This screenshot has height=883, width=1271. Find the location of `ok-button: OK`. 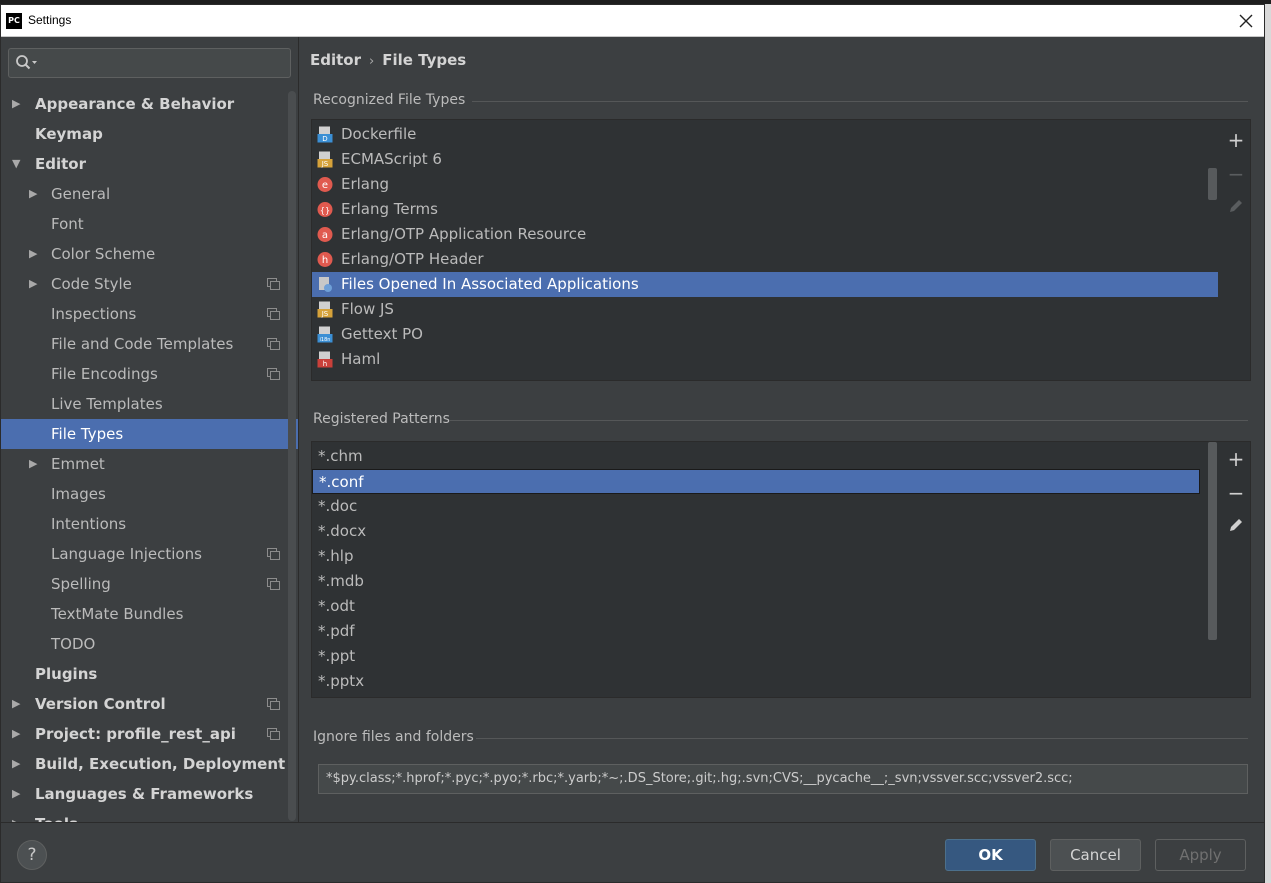

ok-button: OK is located at coordinates (990, 855).